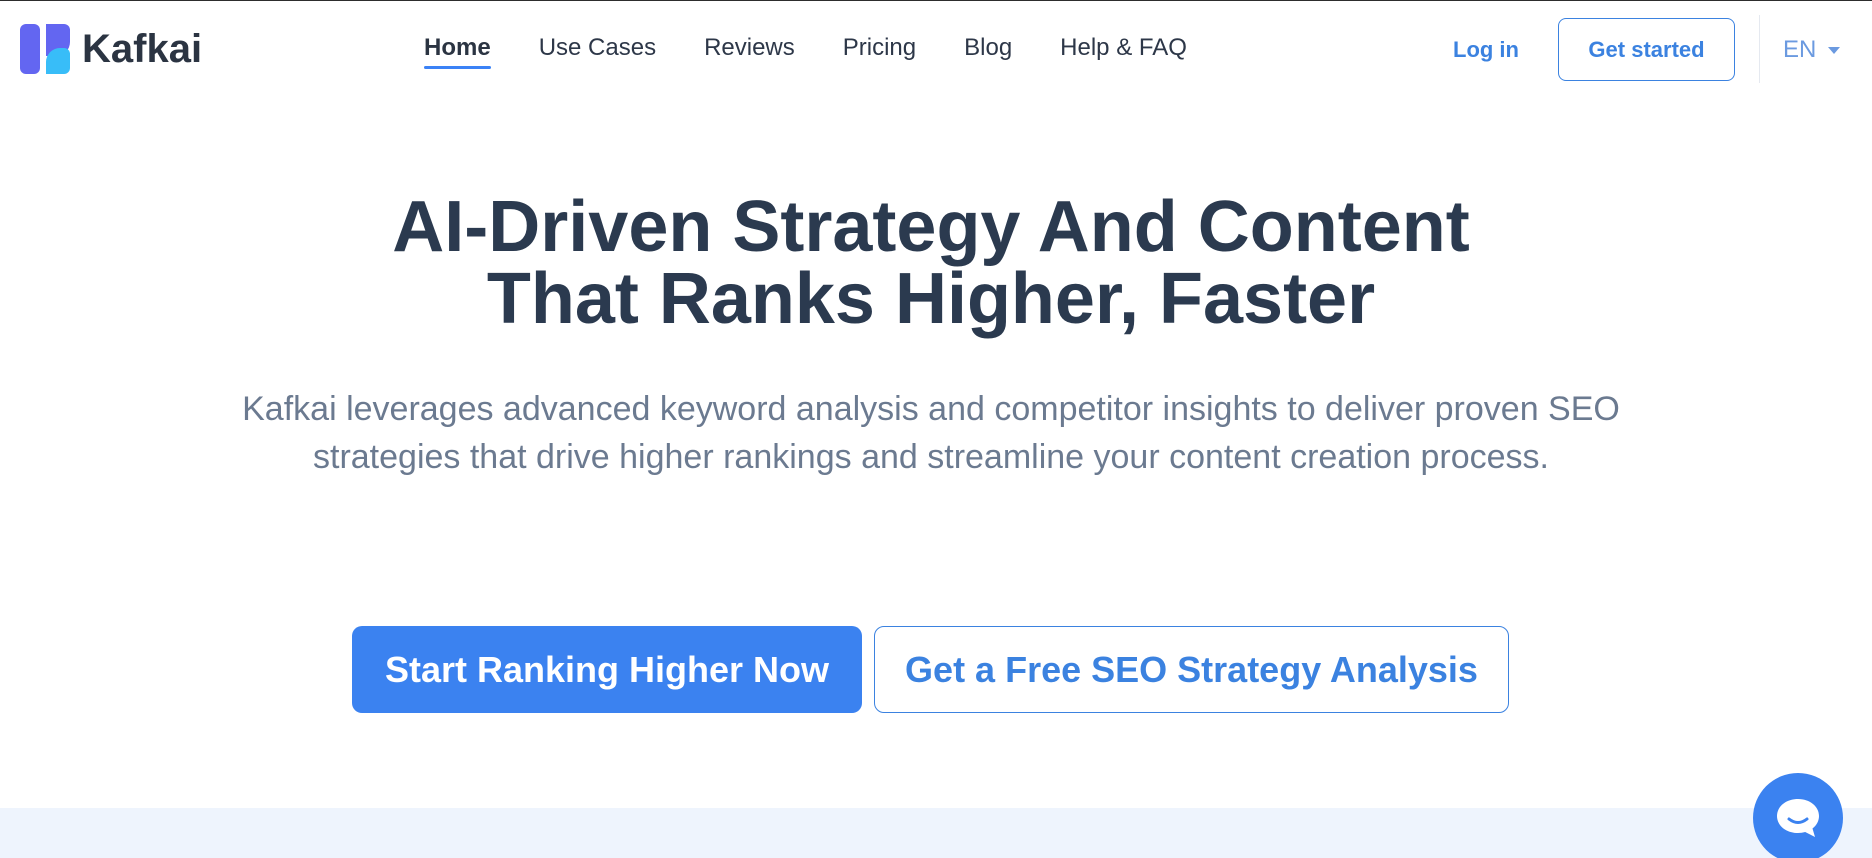 The height and width of the screenshot is (858, 1872). Describe the element at coordinates (45, 49) in the screenshot. I see `kafkai-logo-icon` at that location.